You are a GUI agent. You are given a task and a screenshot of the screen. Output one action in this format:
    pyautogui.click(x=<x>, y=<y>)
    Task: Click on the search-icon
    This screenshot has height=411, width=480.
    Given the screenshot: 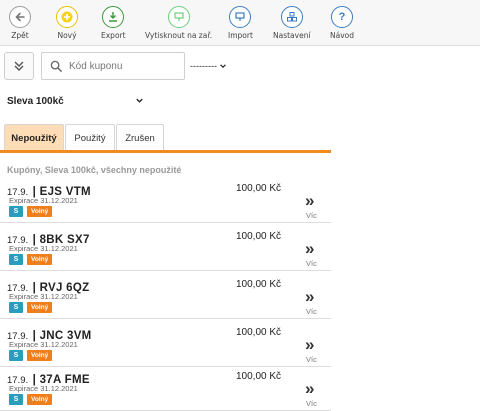 What is the action you would take?
    pyautogui.click(x=56, y=66)
    